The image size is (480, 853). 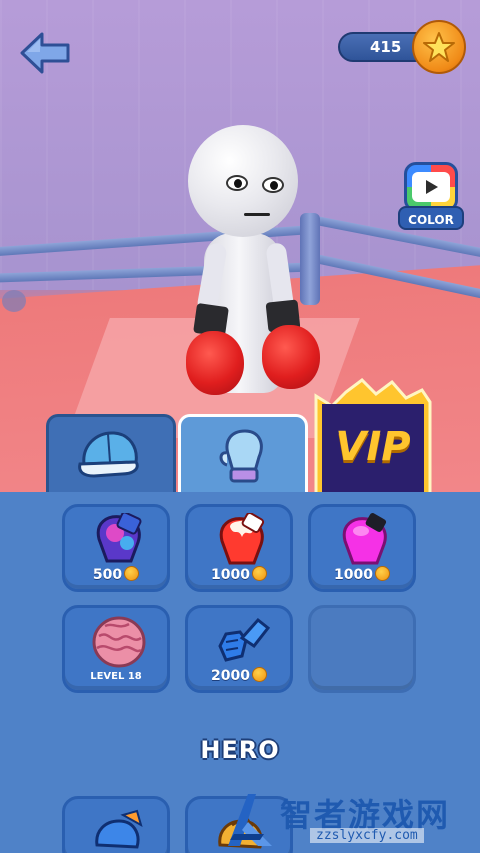 I want to click on character-head, so click(x=243, y=181).